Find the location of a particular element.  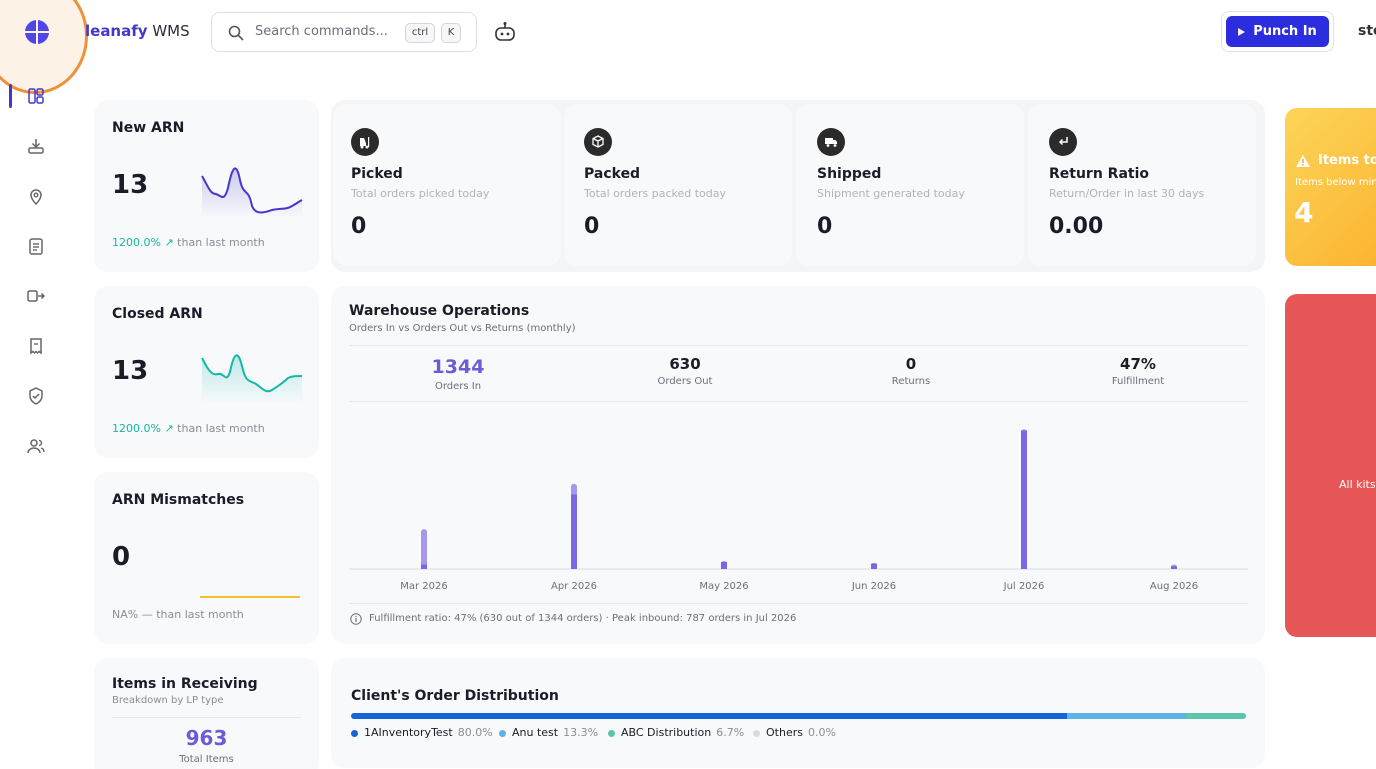

closed-arn-change: 1200.0% is located at coordinates (136, 428).